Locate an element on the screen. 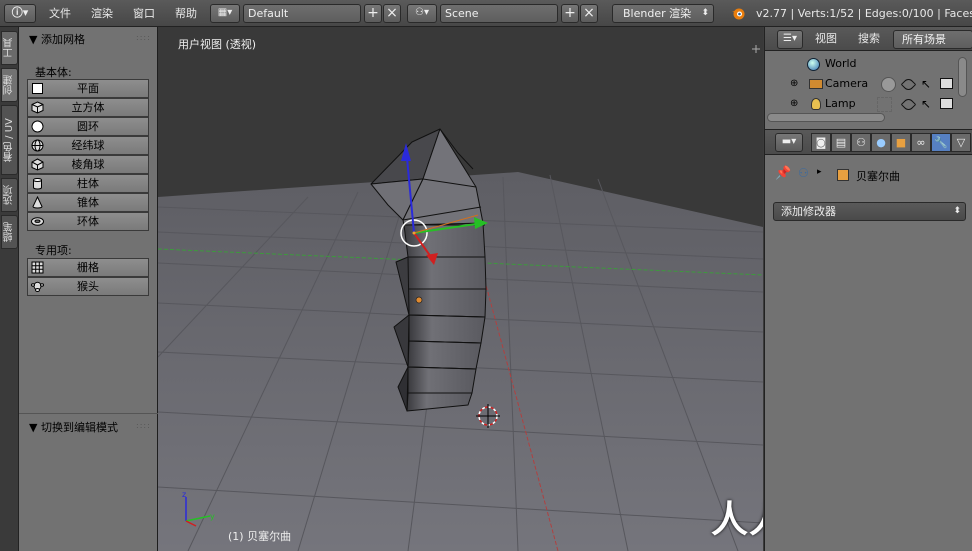 Image resolution: width=972 pixels, height=551 pixels. menu-help: 帮助 is located at coordinates (186, 13).